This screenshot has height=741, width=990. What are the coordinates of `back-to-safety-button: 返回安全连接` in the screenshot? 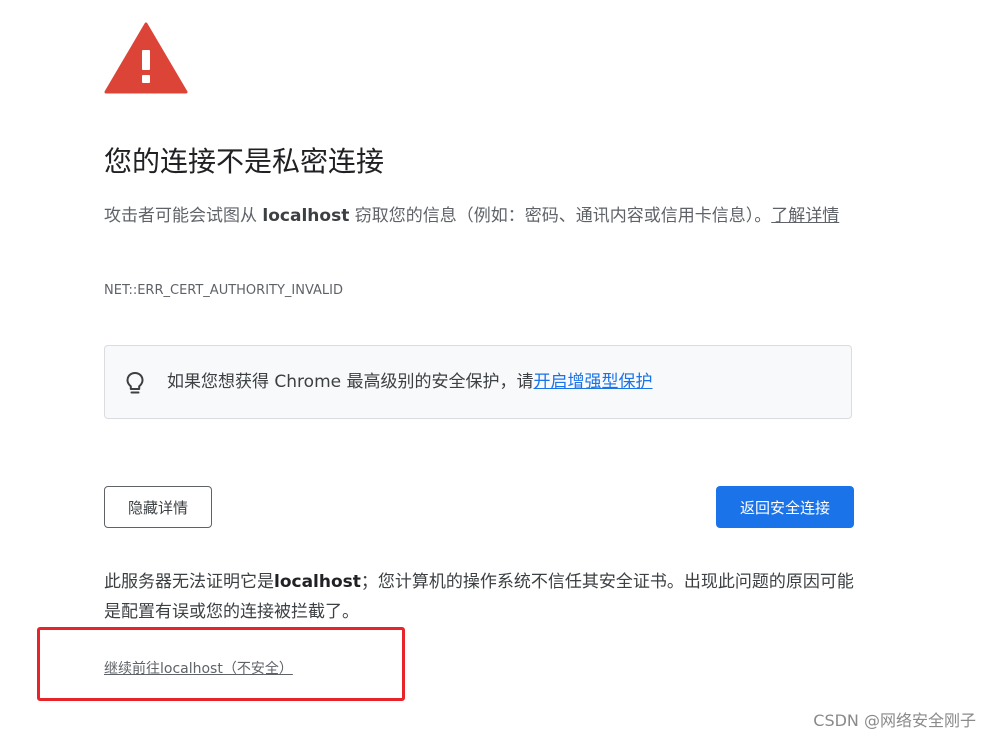 It's located at (785, 507).